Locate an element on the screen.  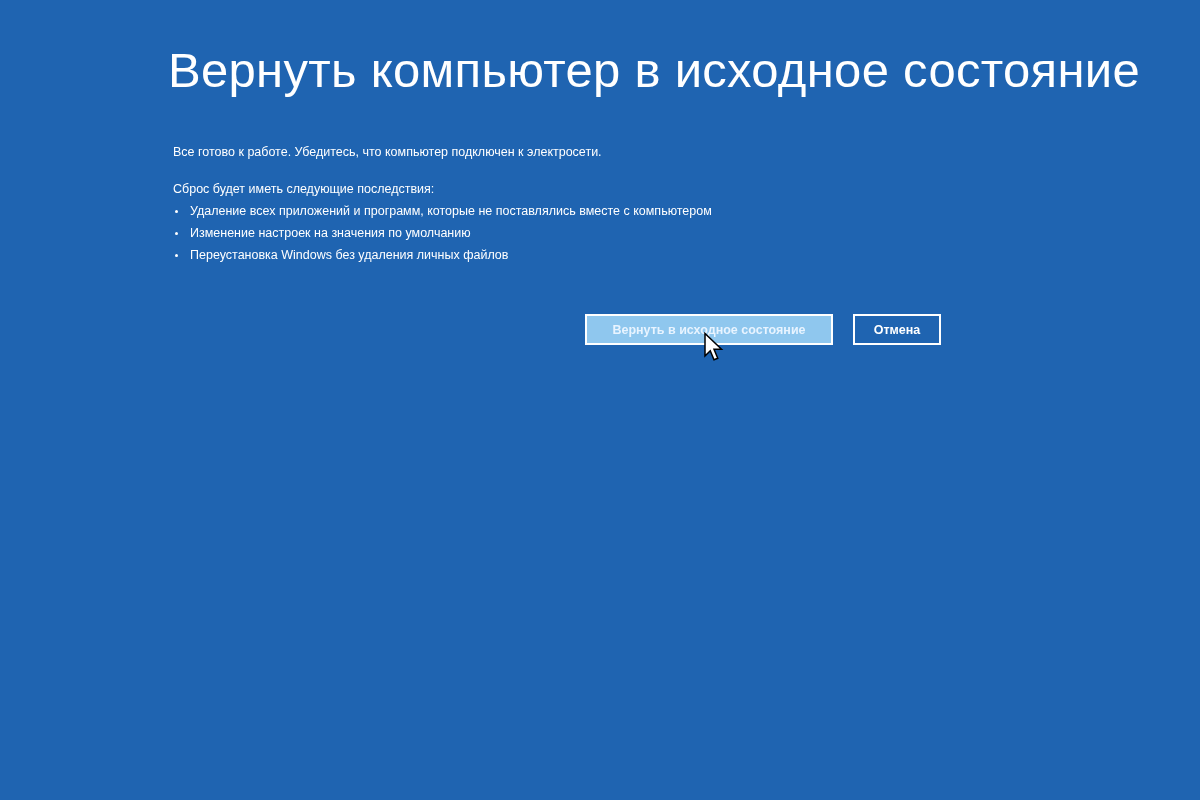
cancel-button: Отмена is located at coordinates (897, 329).